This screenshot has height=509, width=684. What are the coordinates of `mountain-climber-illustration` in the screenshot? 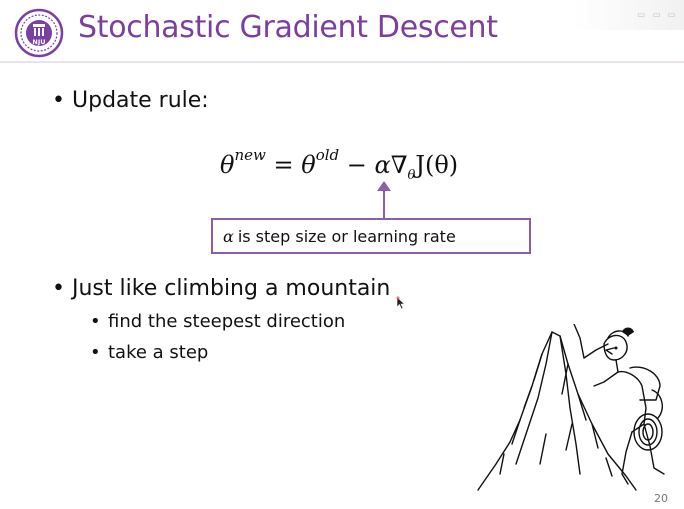 It's located at (571, 407).